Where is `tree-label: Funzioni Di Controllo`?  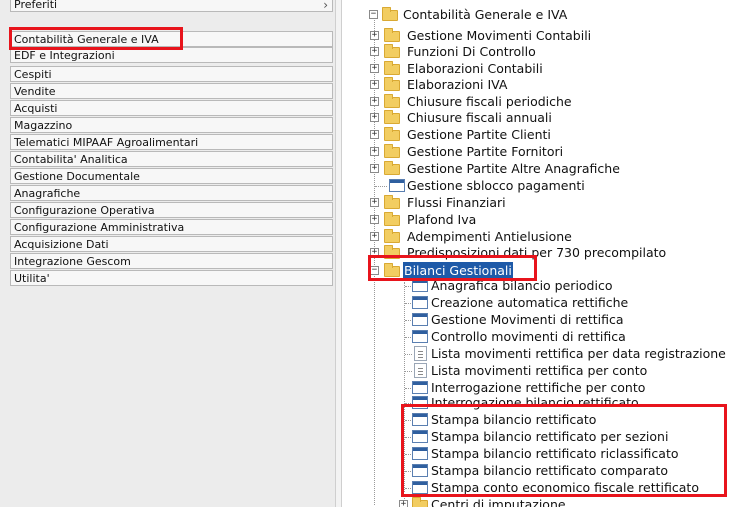
tree-label: Funzioni Di Controllo is located at coordinates (471, 51).